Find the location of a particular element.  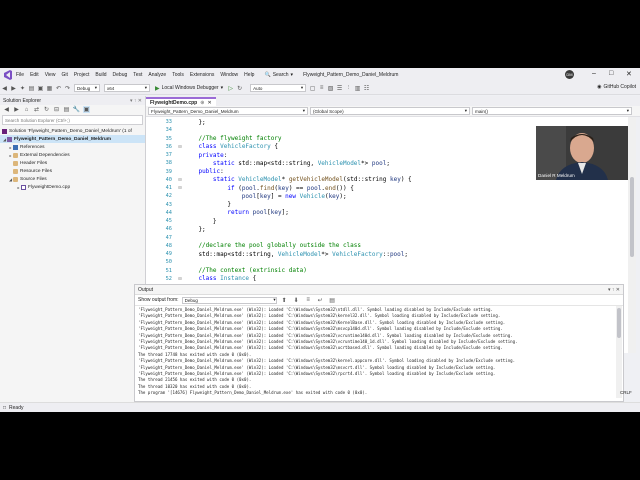

start-debugging-button: ▶ Local Windows Debugger ▾ is located at coordinates (189, 88).